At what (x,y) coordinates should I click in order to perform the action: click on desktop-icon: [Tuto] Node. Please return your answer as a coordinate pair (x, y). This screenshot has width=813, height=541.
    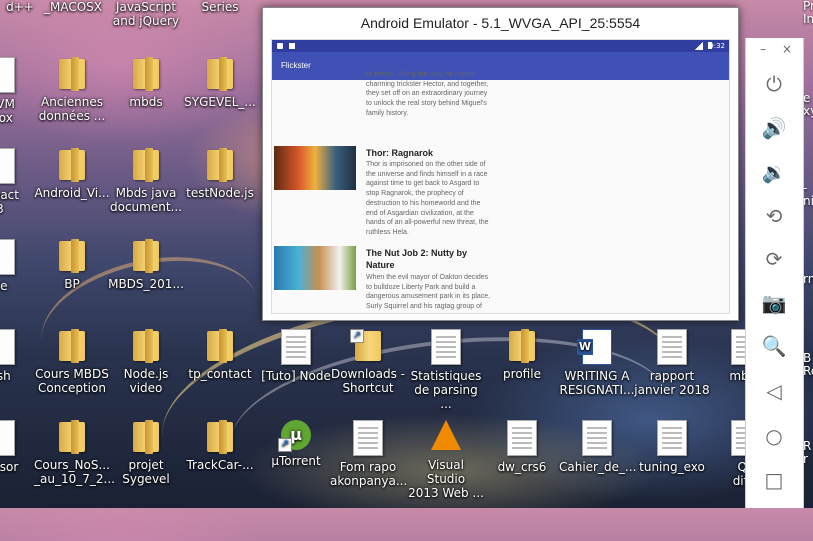
    Looking at the image, I should click on (296, 356).